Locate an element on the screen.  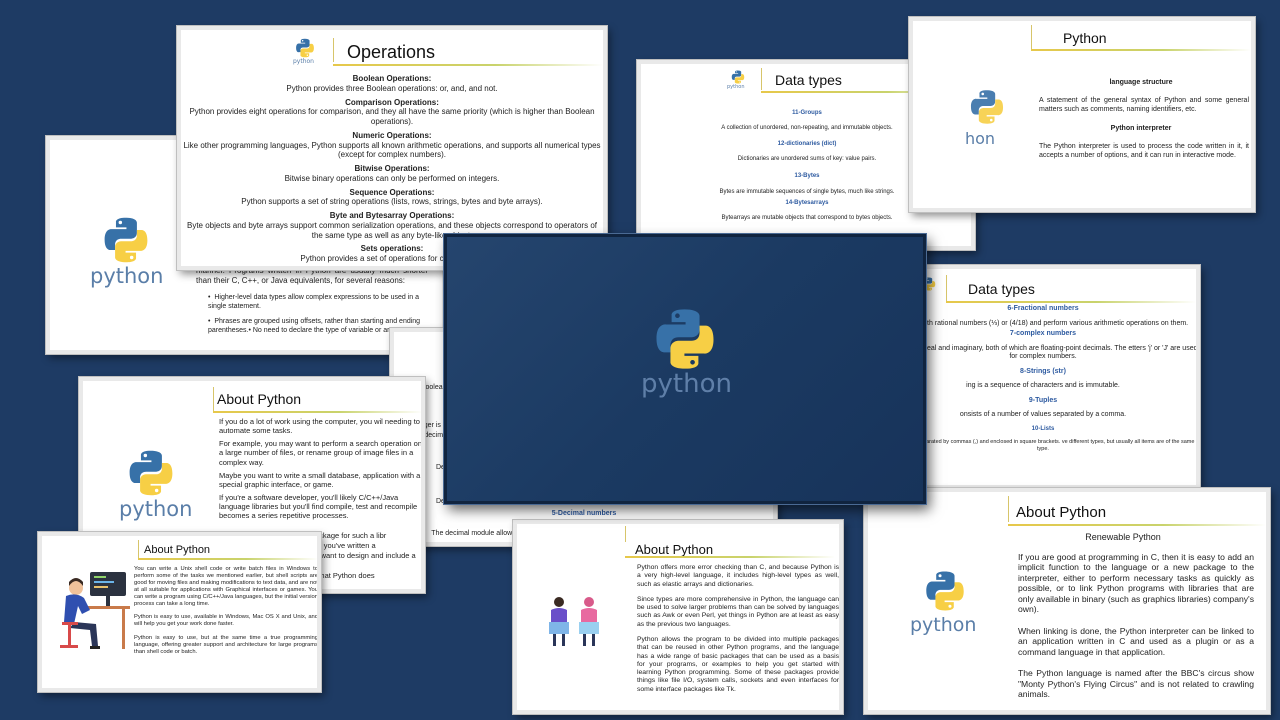
type-head: 10-Lists is located at coordinates (1043, 428).